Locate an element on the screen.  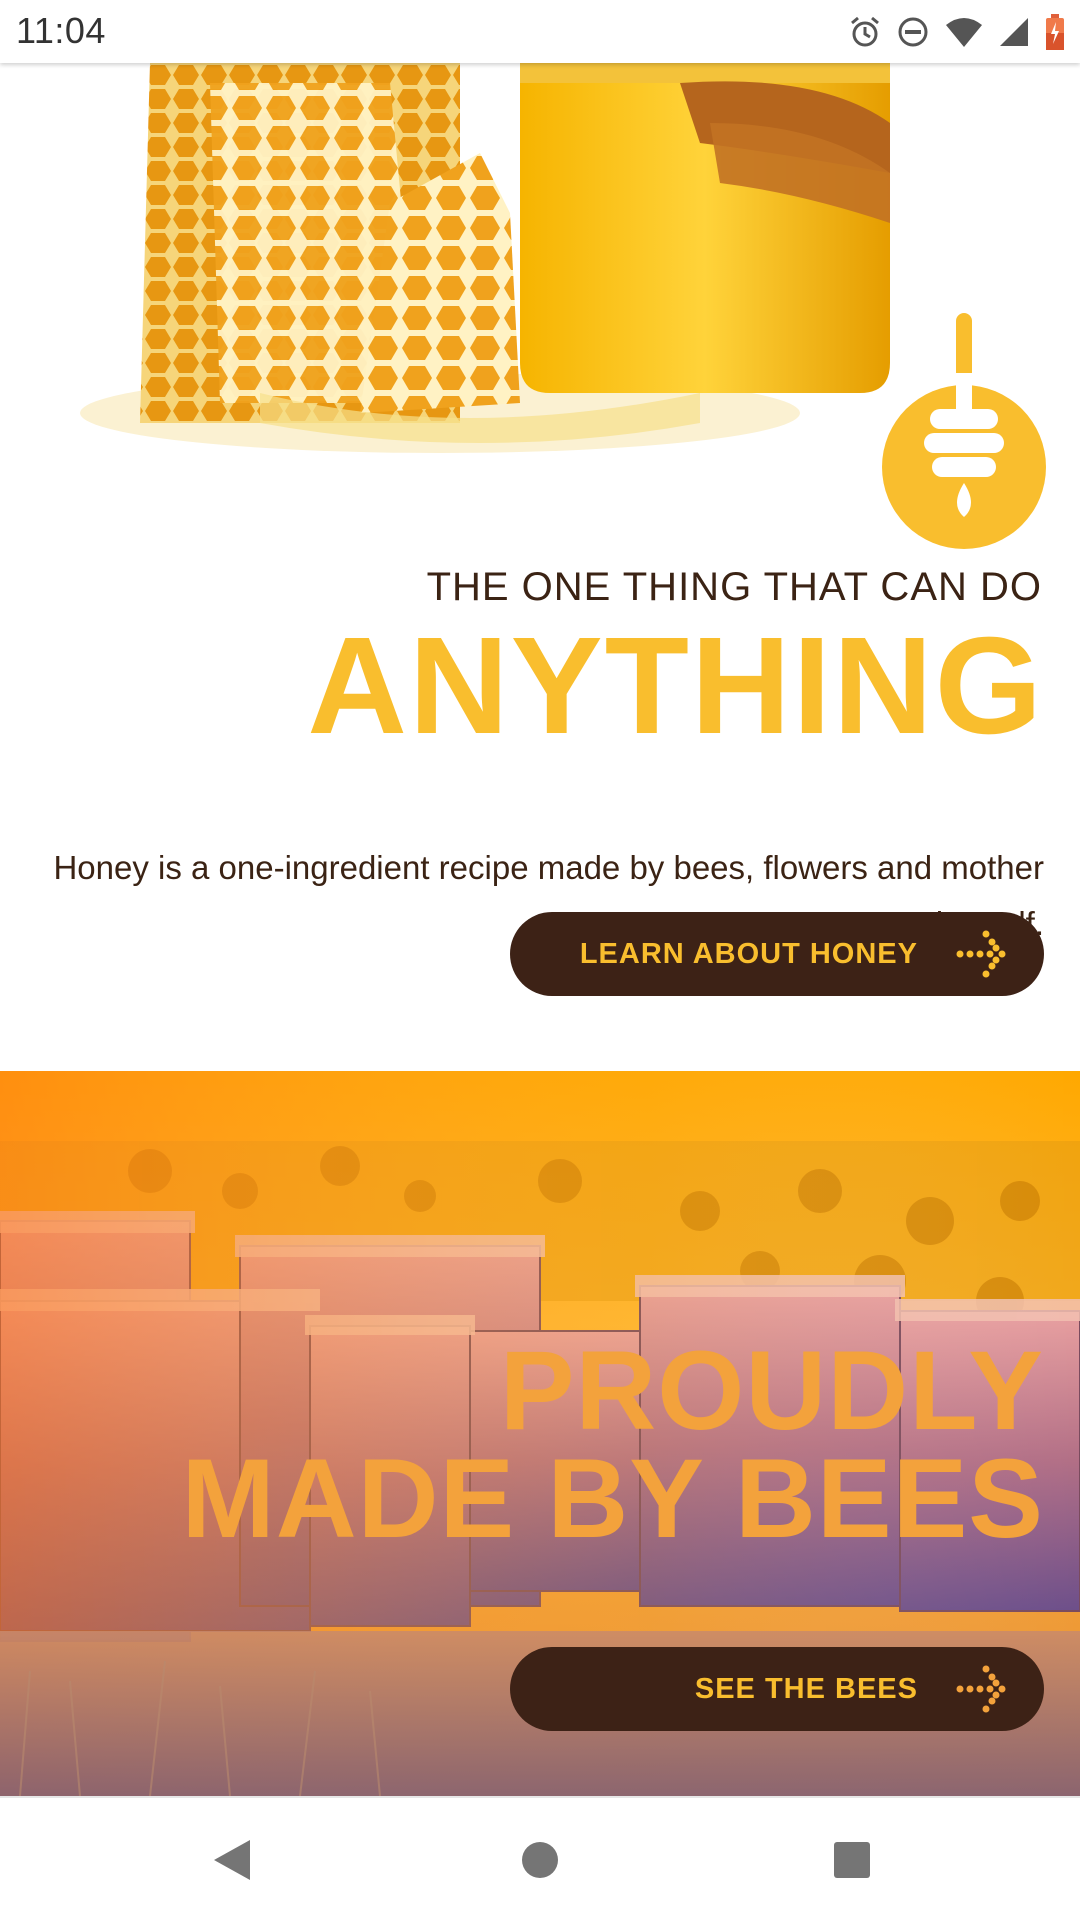
bees-title-line2: MADE BY BEES is located at coordinates (612, 1498).